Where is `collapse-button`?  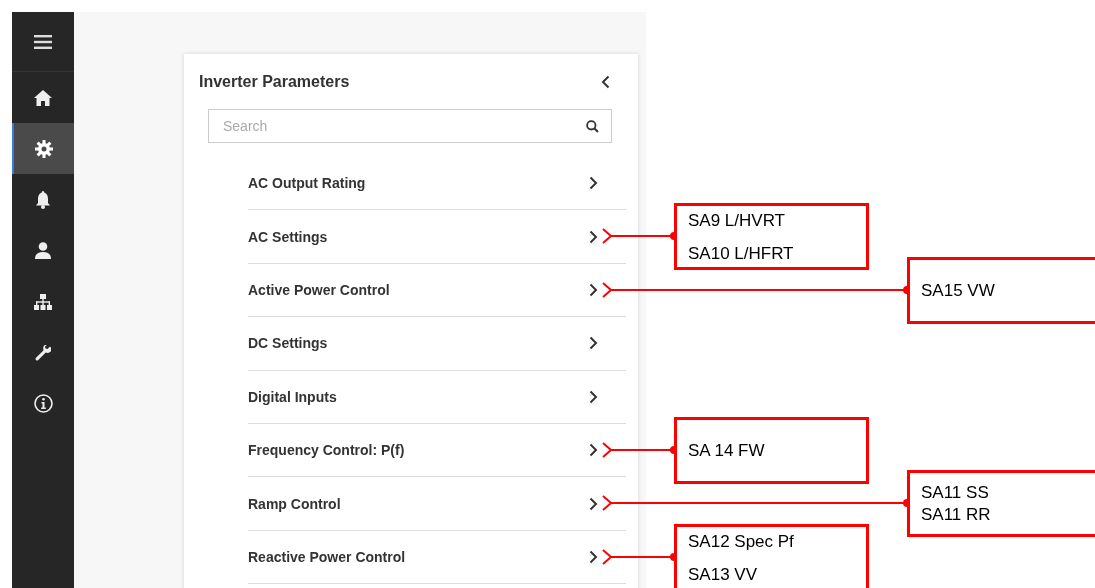
collapse-button is located at coordinates (605, 82).